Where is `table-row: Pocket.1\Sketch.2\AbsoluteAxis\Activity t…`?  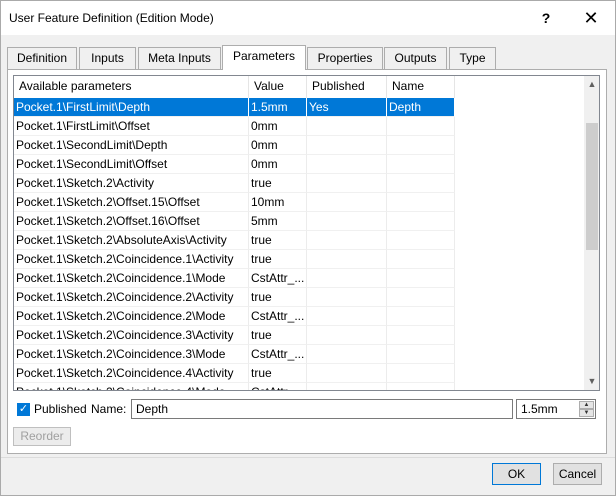
table-row: Pocket.1\Sketch.2\AbsoluteAxis\Activity t… is located at coordinates (299, 240).